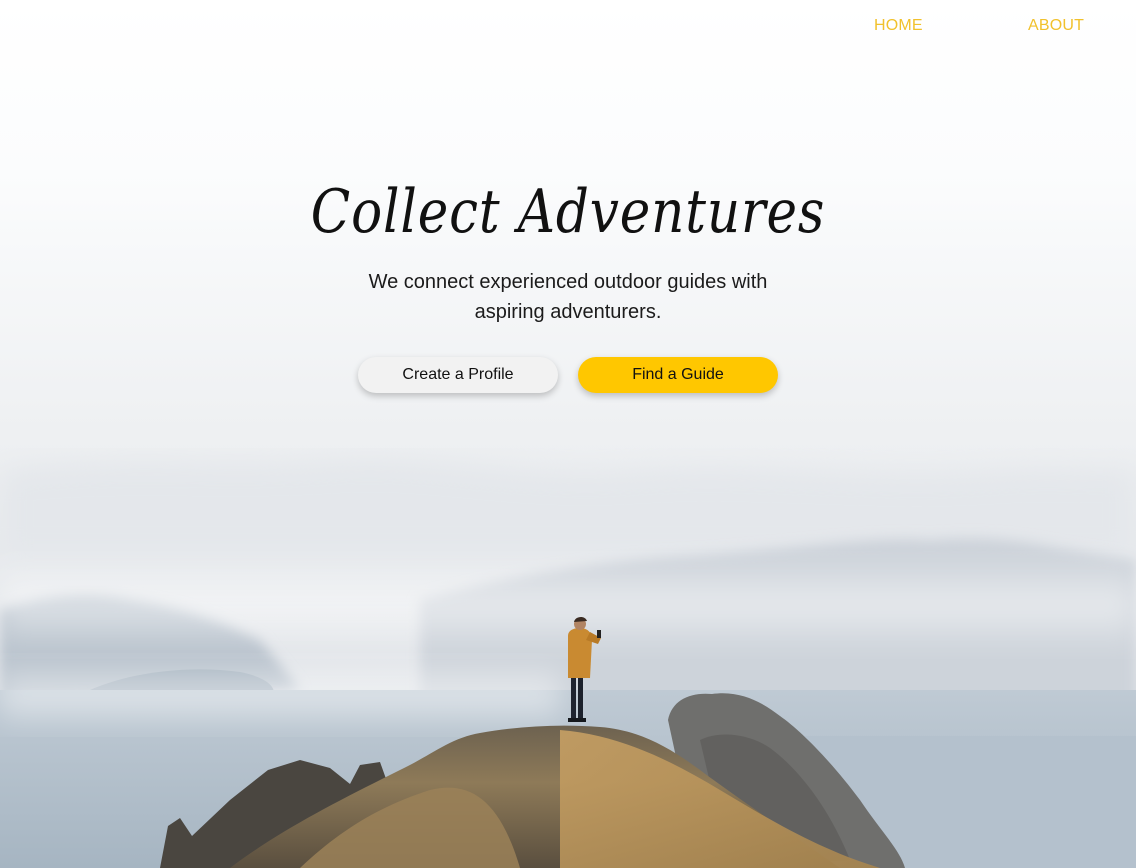 This screenshot has width=1136, height=868. What do you see at coordinates (1056, 26) in the screenshot?
I see `nav-about-link: ABOUT` at bounding box center [1056, 26].